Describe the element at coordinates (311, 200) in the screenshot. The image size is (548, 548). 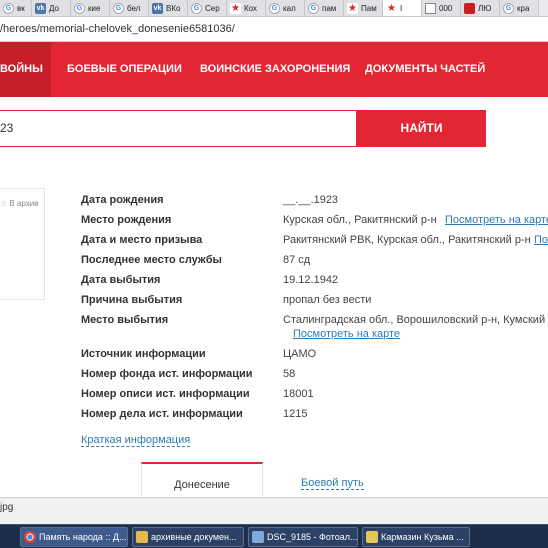
I see `field-value: __.__.1923` at that location.